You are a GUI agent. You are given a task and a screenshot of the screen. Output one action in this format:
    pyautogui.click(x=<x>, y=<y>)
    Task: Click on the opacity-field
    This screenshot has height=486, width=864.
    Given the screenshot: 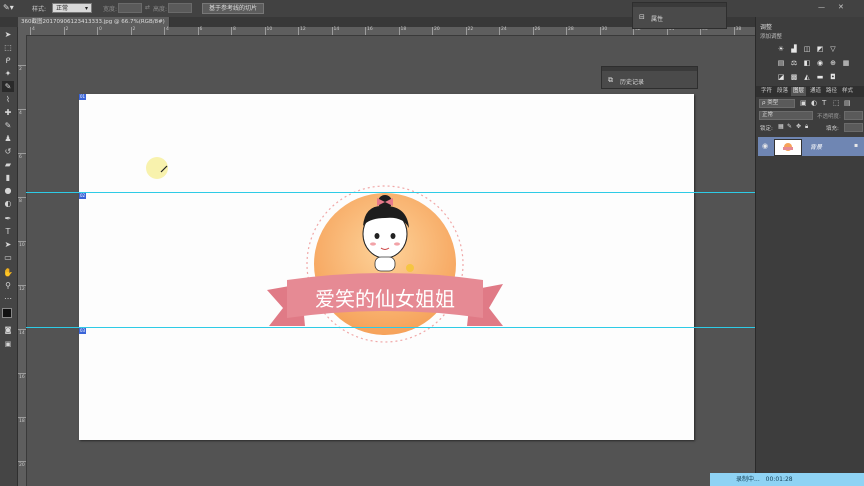 What is the action you would take?
    pyautogui.click(x=853, y=115)
    